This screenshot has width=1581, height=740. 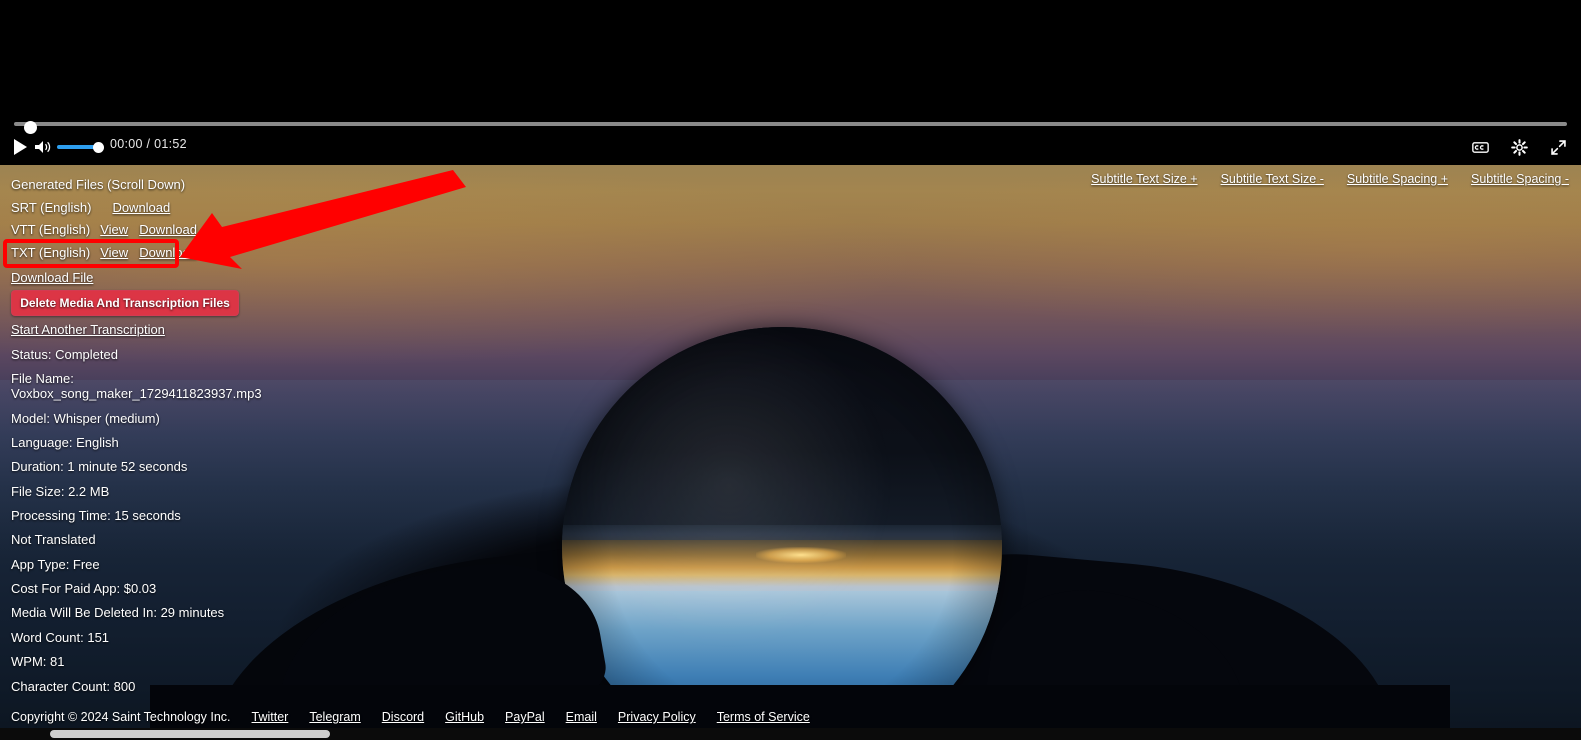 I want to click on volume-slider, so click(x=81, y=147).